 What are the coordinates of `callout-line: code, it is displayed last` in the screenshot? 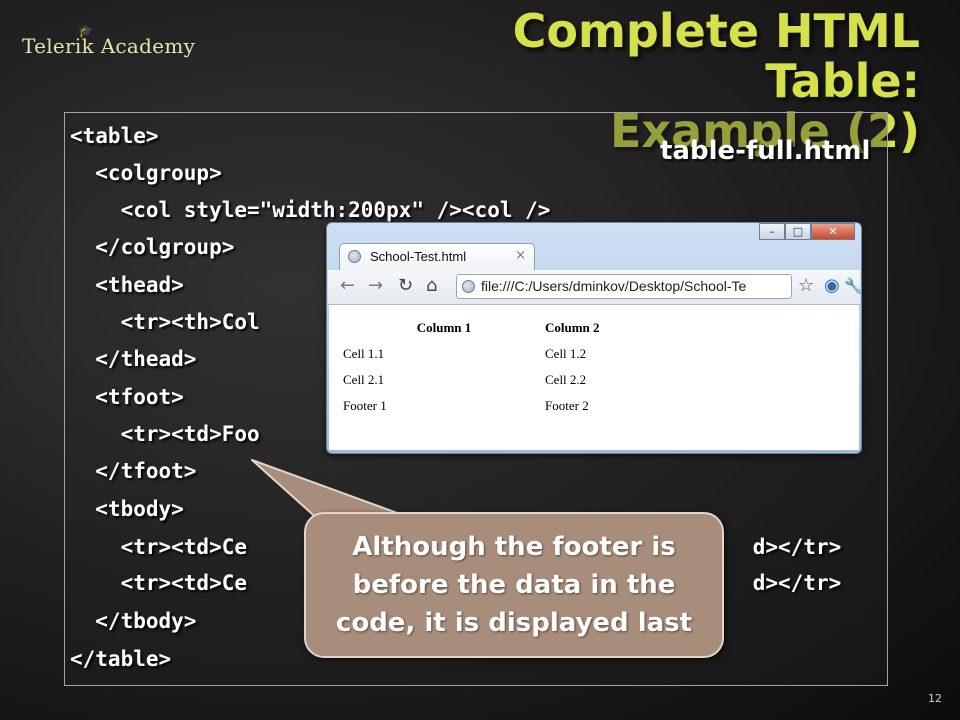 It's located at (514, 623).